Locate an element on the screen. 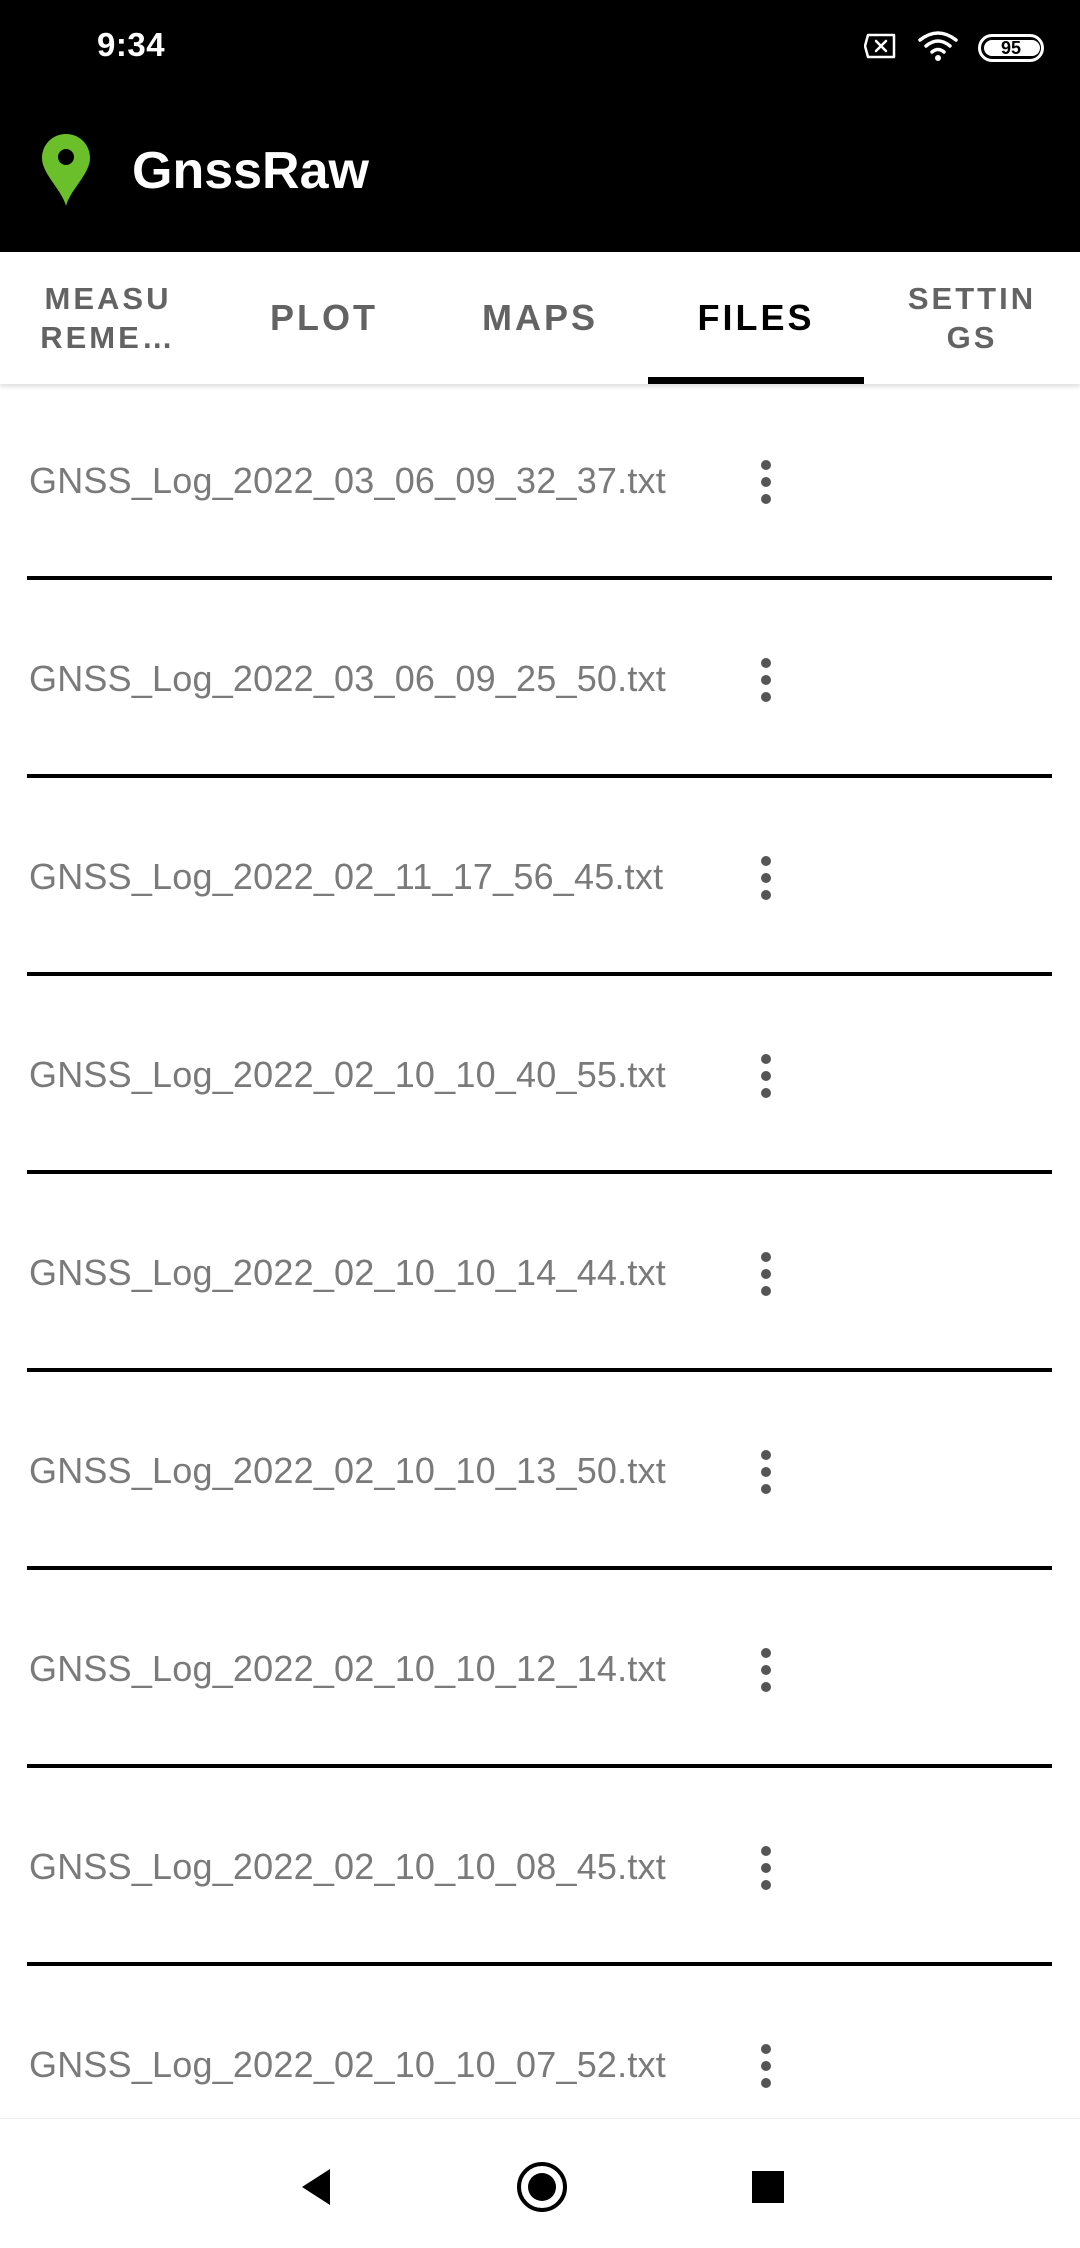 The image size is (1080, 2248). file-name: GNSS_Log_2022_02_10_10_08_45.txt is located at coordinates (347, 1866).